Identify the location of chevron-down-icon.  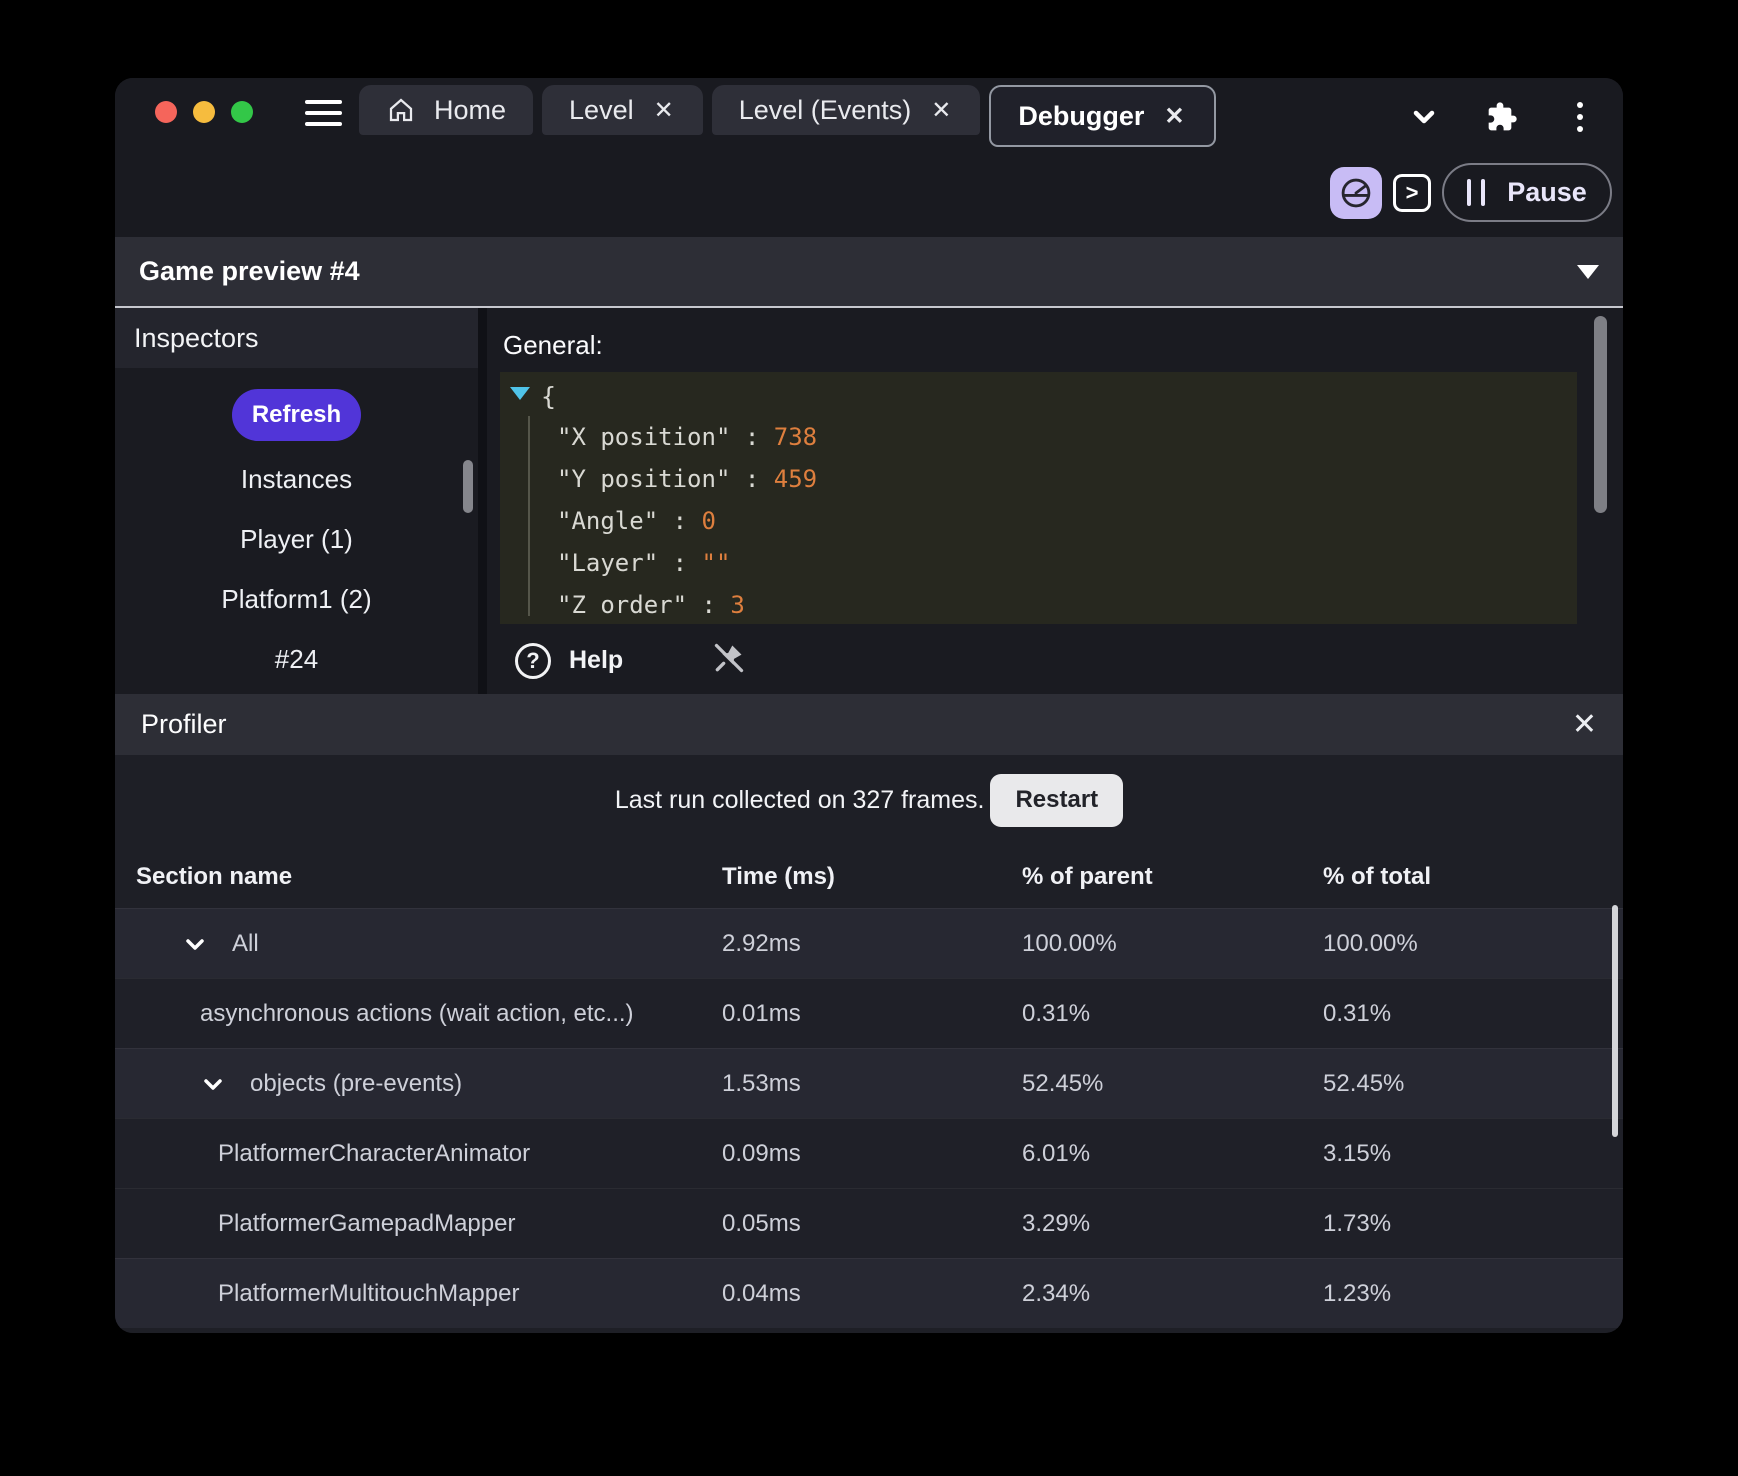
(1424, 117).